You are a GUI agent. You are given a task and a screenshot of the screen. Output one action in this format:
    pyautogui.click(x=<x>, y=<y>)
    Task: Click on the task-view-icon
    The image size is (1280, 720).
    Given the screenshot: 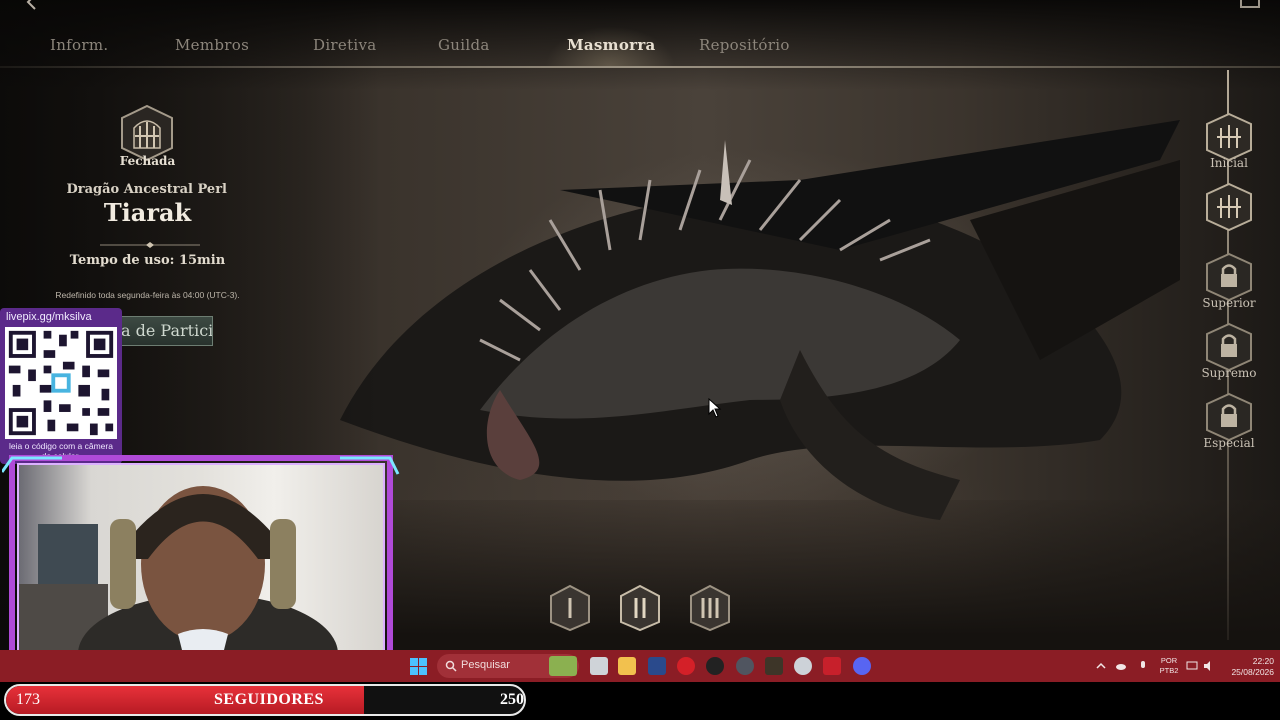 What is the action you would take?
    pyautogui.click(x=599, y=666)
    